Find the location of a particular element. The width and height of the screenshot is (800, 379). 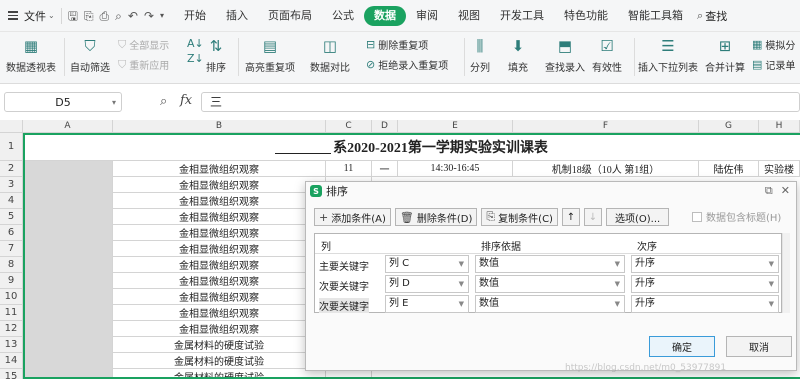

cell-b15: 金属材料的硬度试验 is located at coordinates (219, 374).